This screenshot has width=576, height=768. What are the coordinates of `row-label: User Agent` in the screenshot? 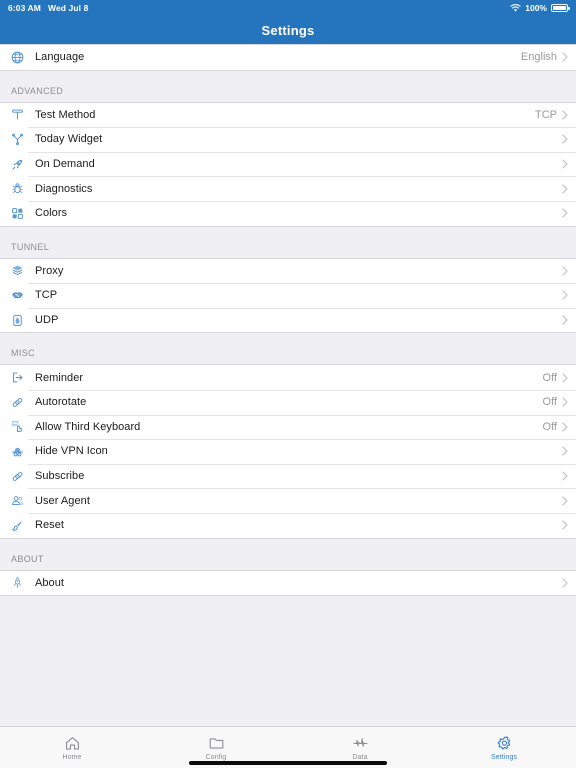 It's located at (62, 500).